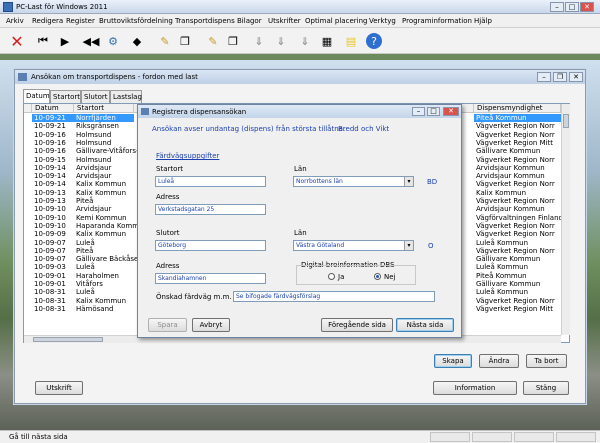 The image size is (600, 443). Describe the element at coordinates (187, 156) in the screenshot. I see `fardvag-section-link: Färdvägsuppgifter` at that location.